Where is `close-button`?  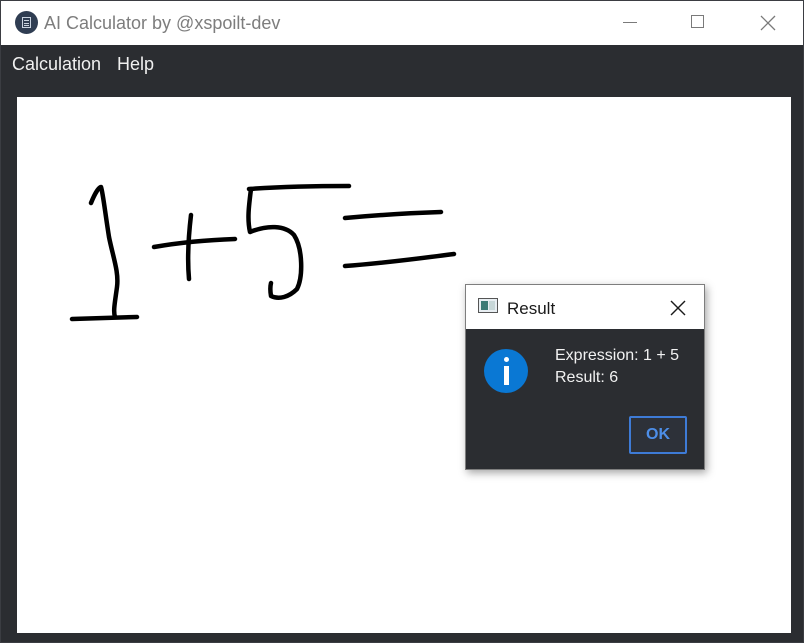
close-button is located at coordinates (768, 23).